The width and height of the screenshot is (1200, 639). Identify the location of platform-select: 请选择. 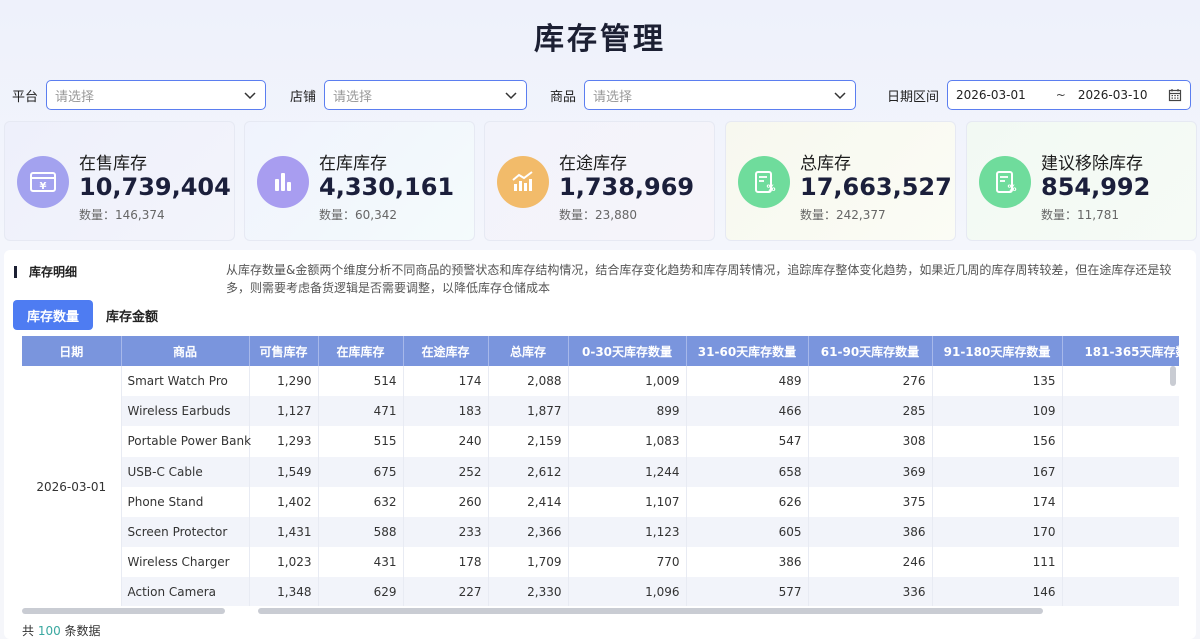
(156, 95).